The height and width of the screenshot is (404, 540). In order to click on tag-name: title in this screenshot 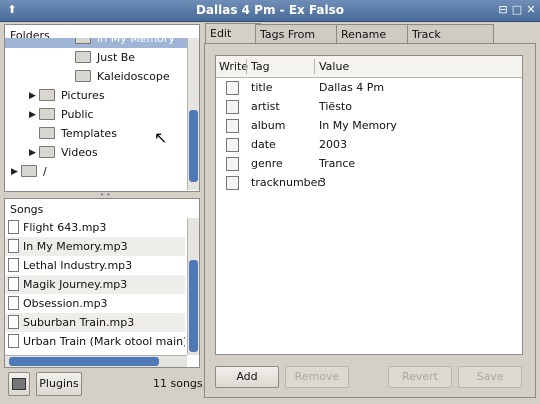, I will do `click(262, 87)`.